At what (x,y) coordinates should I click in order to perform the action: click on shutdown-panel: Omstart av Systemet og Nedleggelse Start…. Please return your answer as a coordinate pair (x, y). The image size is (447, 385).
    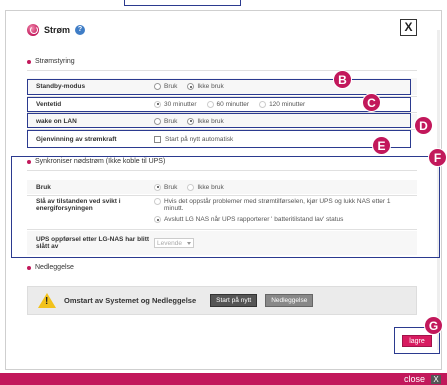
    Looking at the image, I should click on (222, 300).